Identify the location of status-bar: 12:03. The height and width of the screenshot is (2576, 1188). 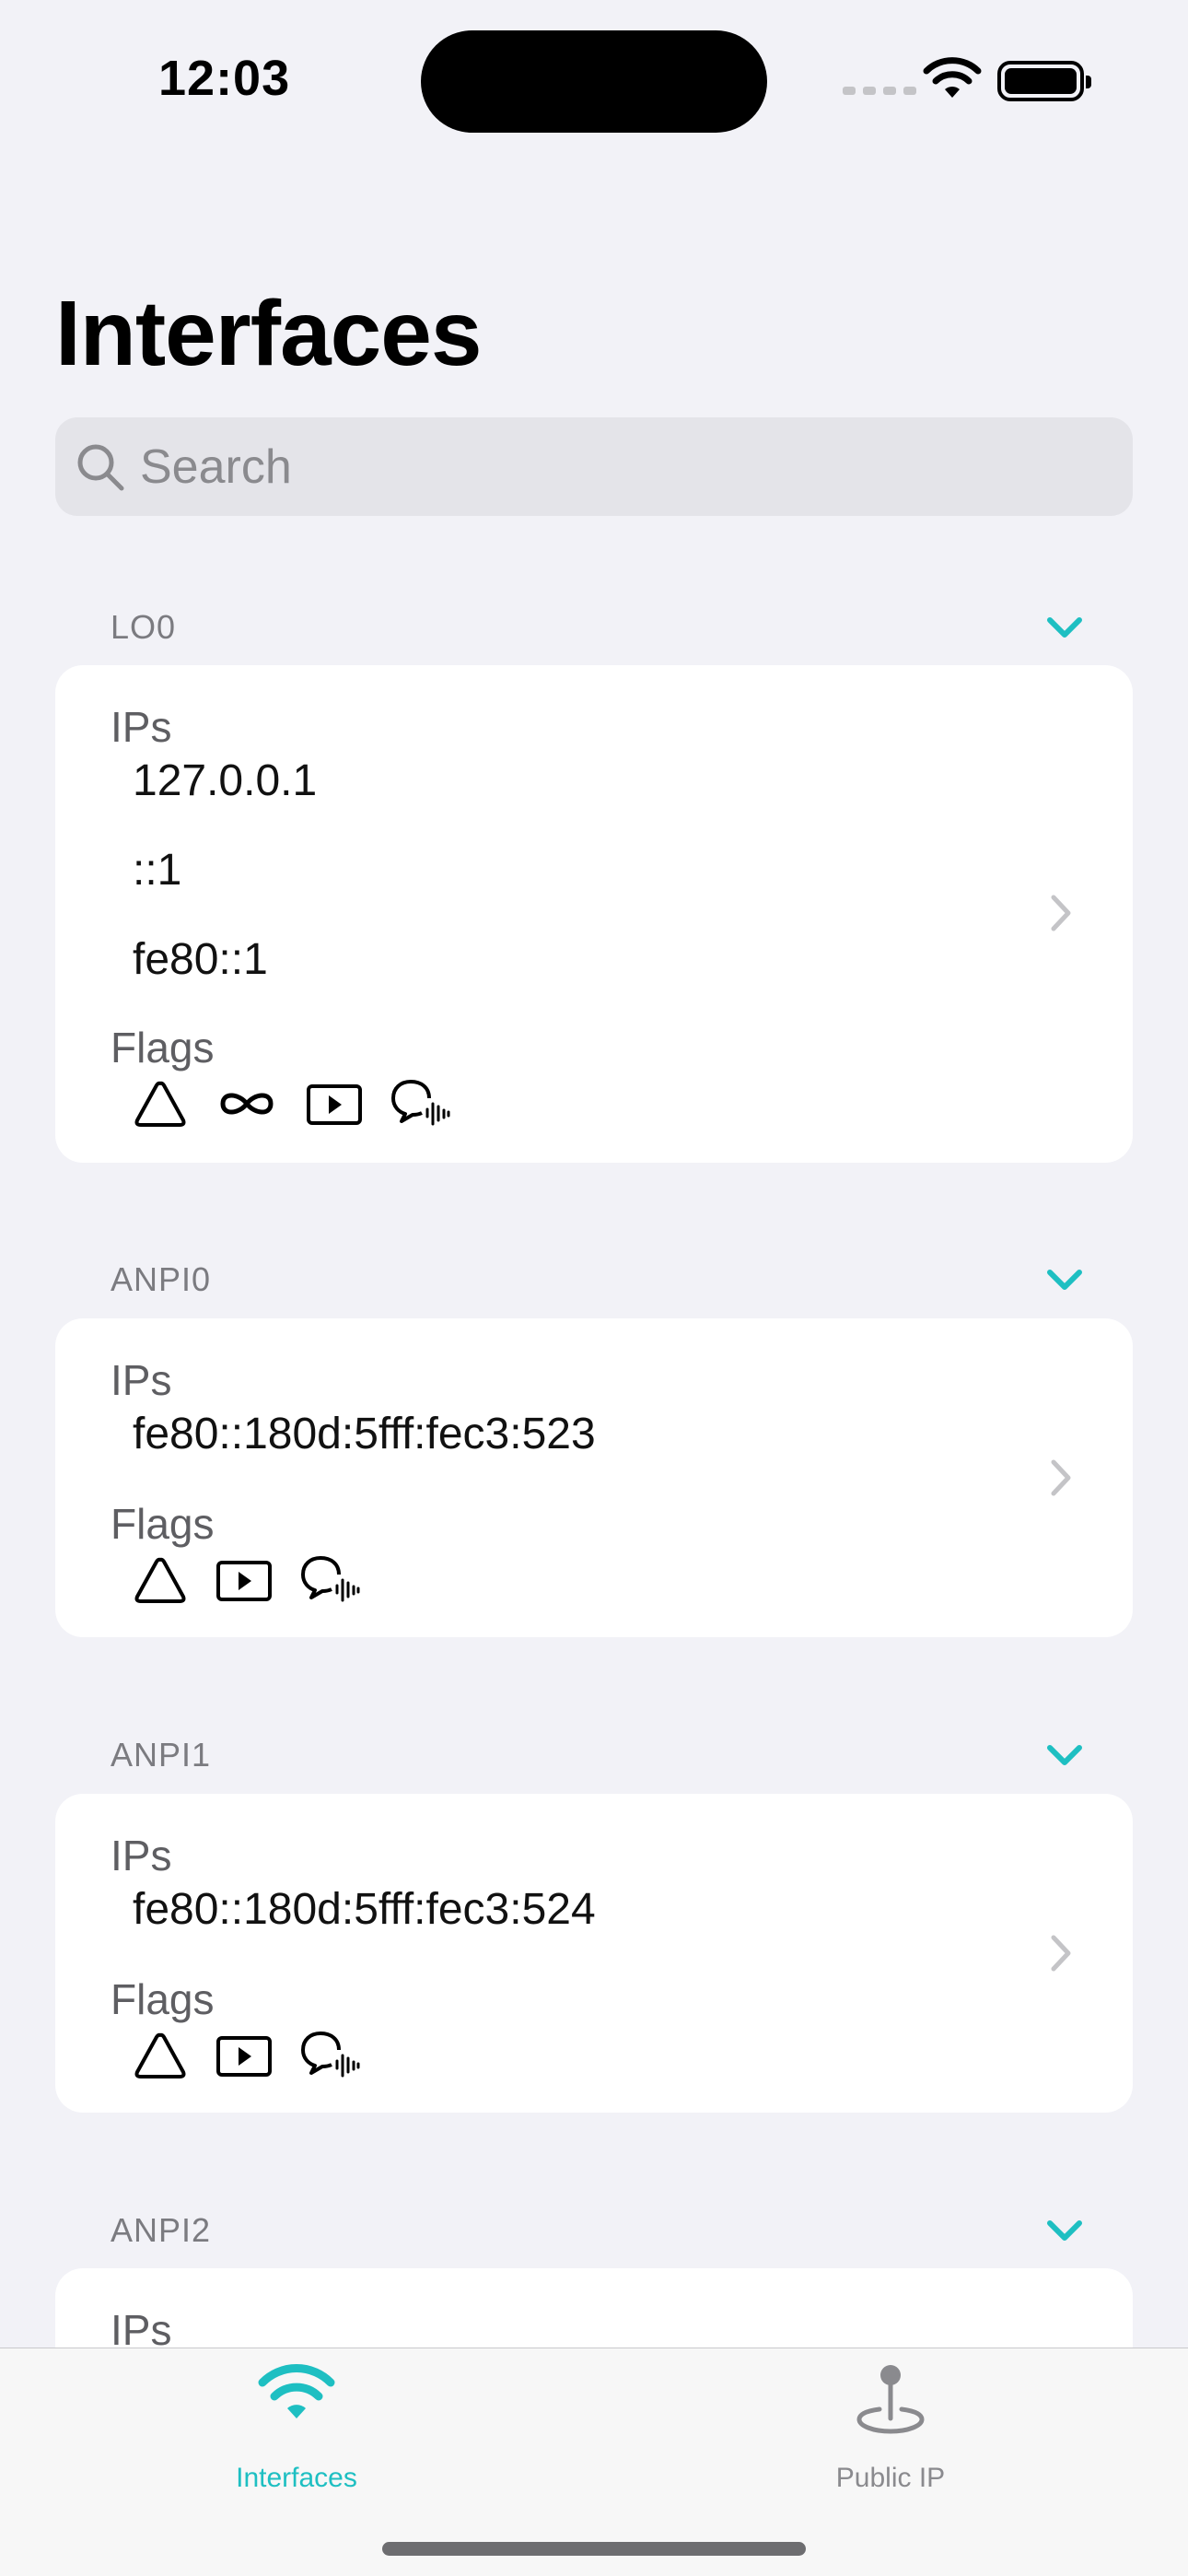
(594, 78).